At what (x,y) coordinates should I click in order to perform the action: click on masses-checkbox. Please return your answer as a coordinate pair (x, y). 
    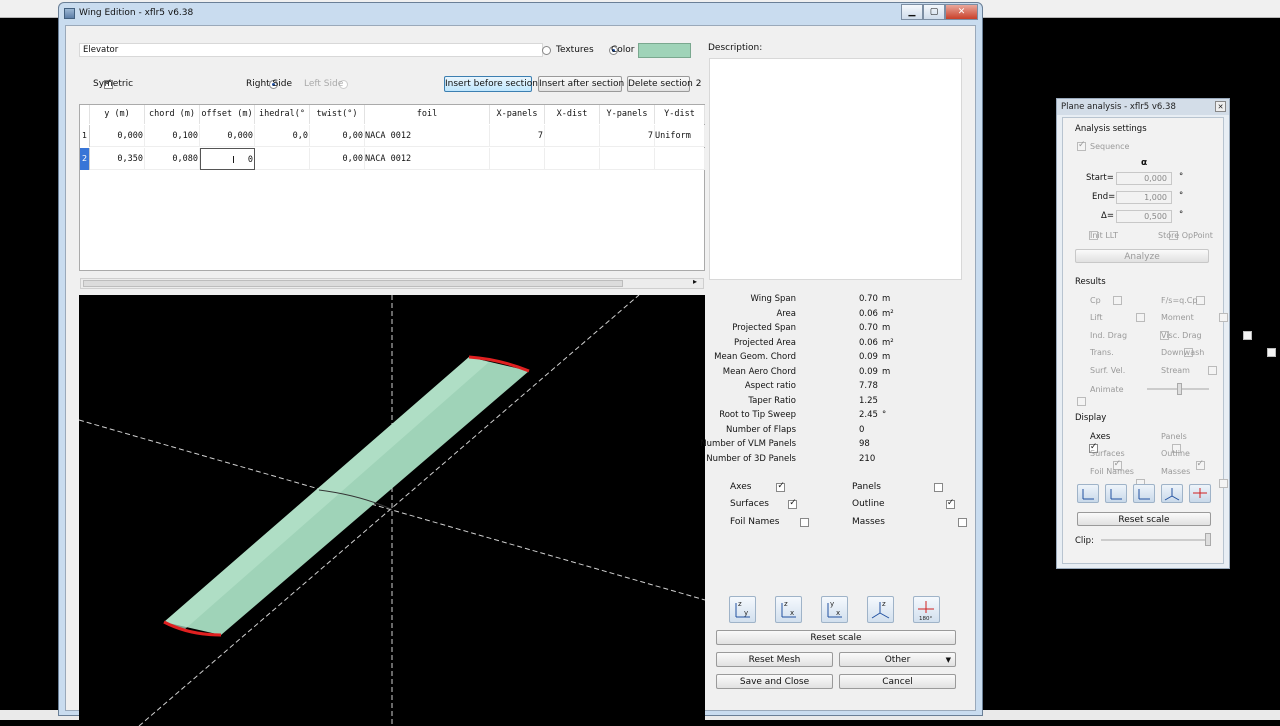
    Looking at the image, I should click on (962, 522).